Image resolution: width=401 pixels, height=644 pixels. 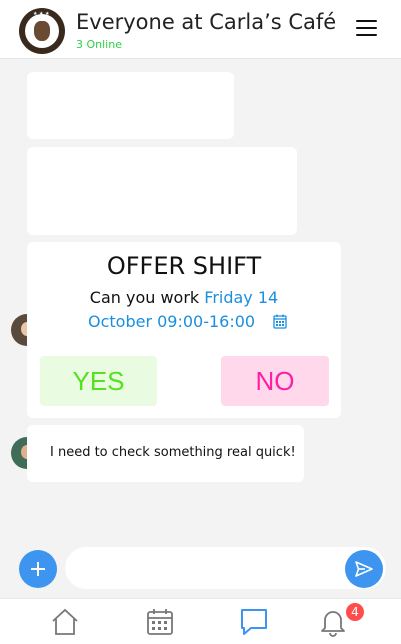 I want to click on bottom-nav, so click(x=200, y=621).